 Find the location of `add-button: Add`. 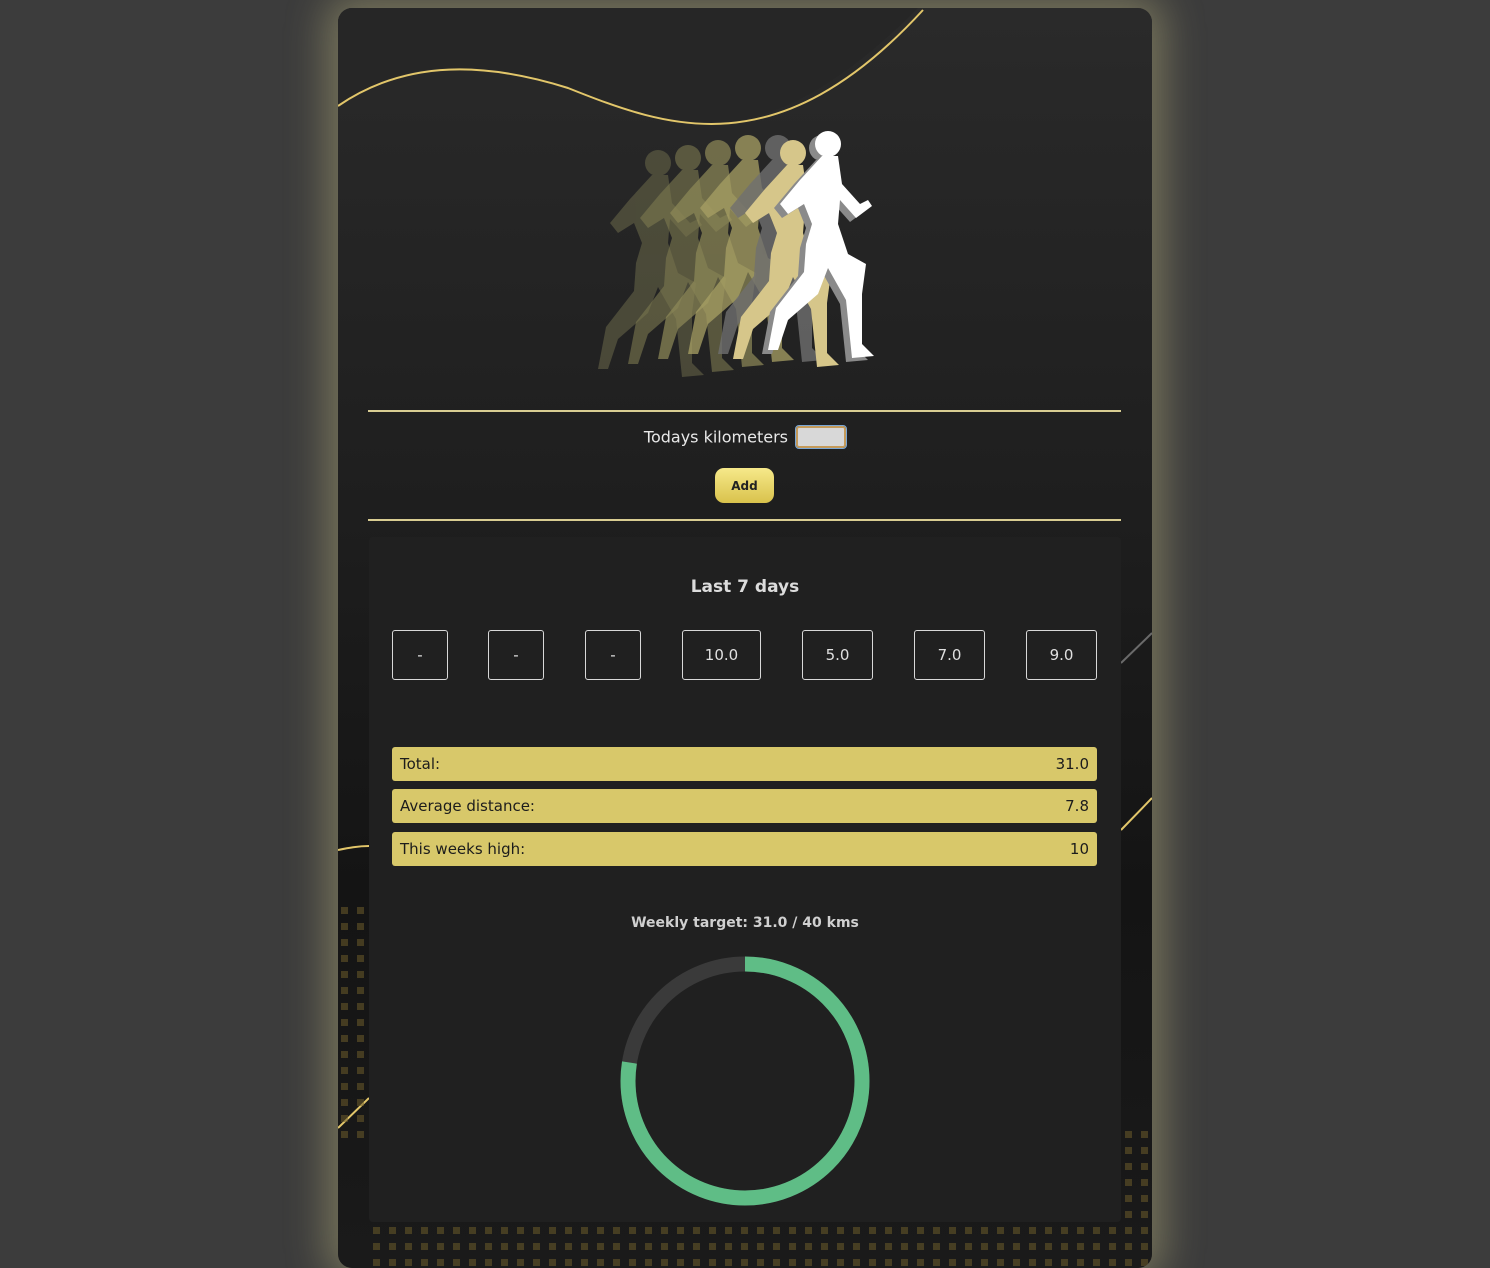

add-button: Add is located at coordinates (744, 485).